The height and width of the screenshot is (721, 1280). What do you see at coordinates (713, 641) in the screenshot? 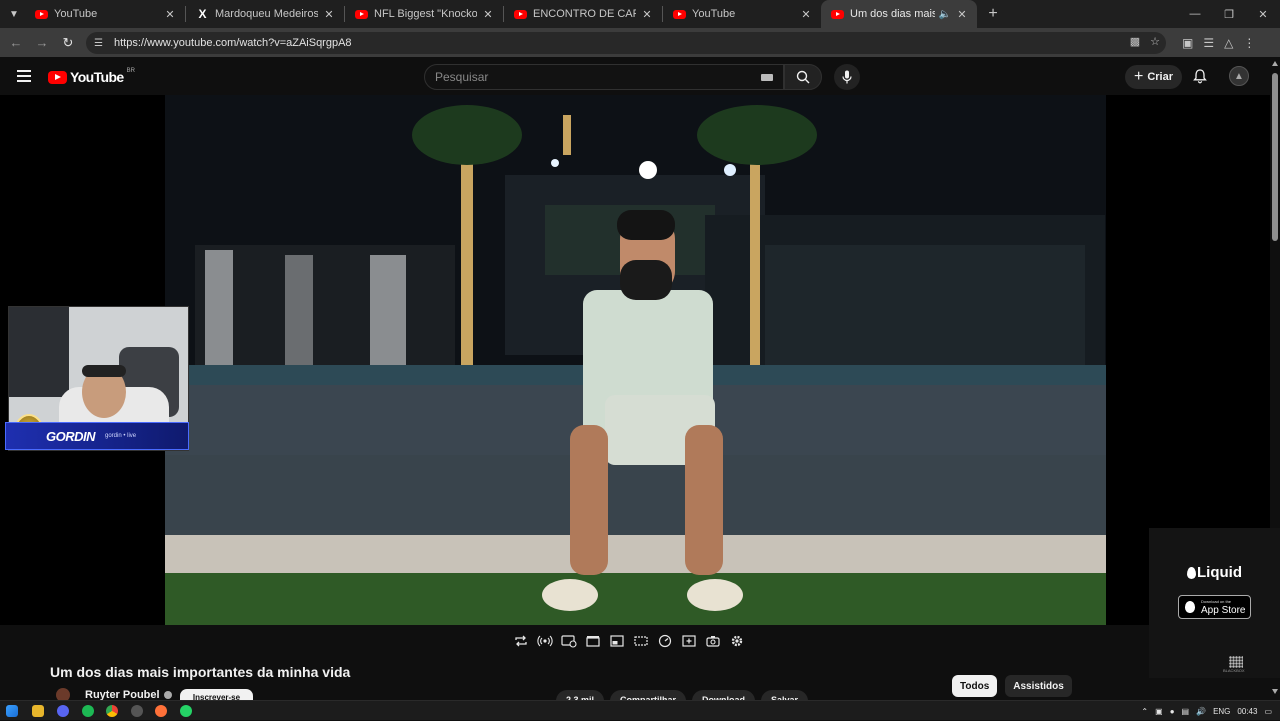
I see `screenshot-camera-icon` at bounding box center [713, 641].